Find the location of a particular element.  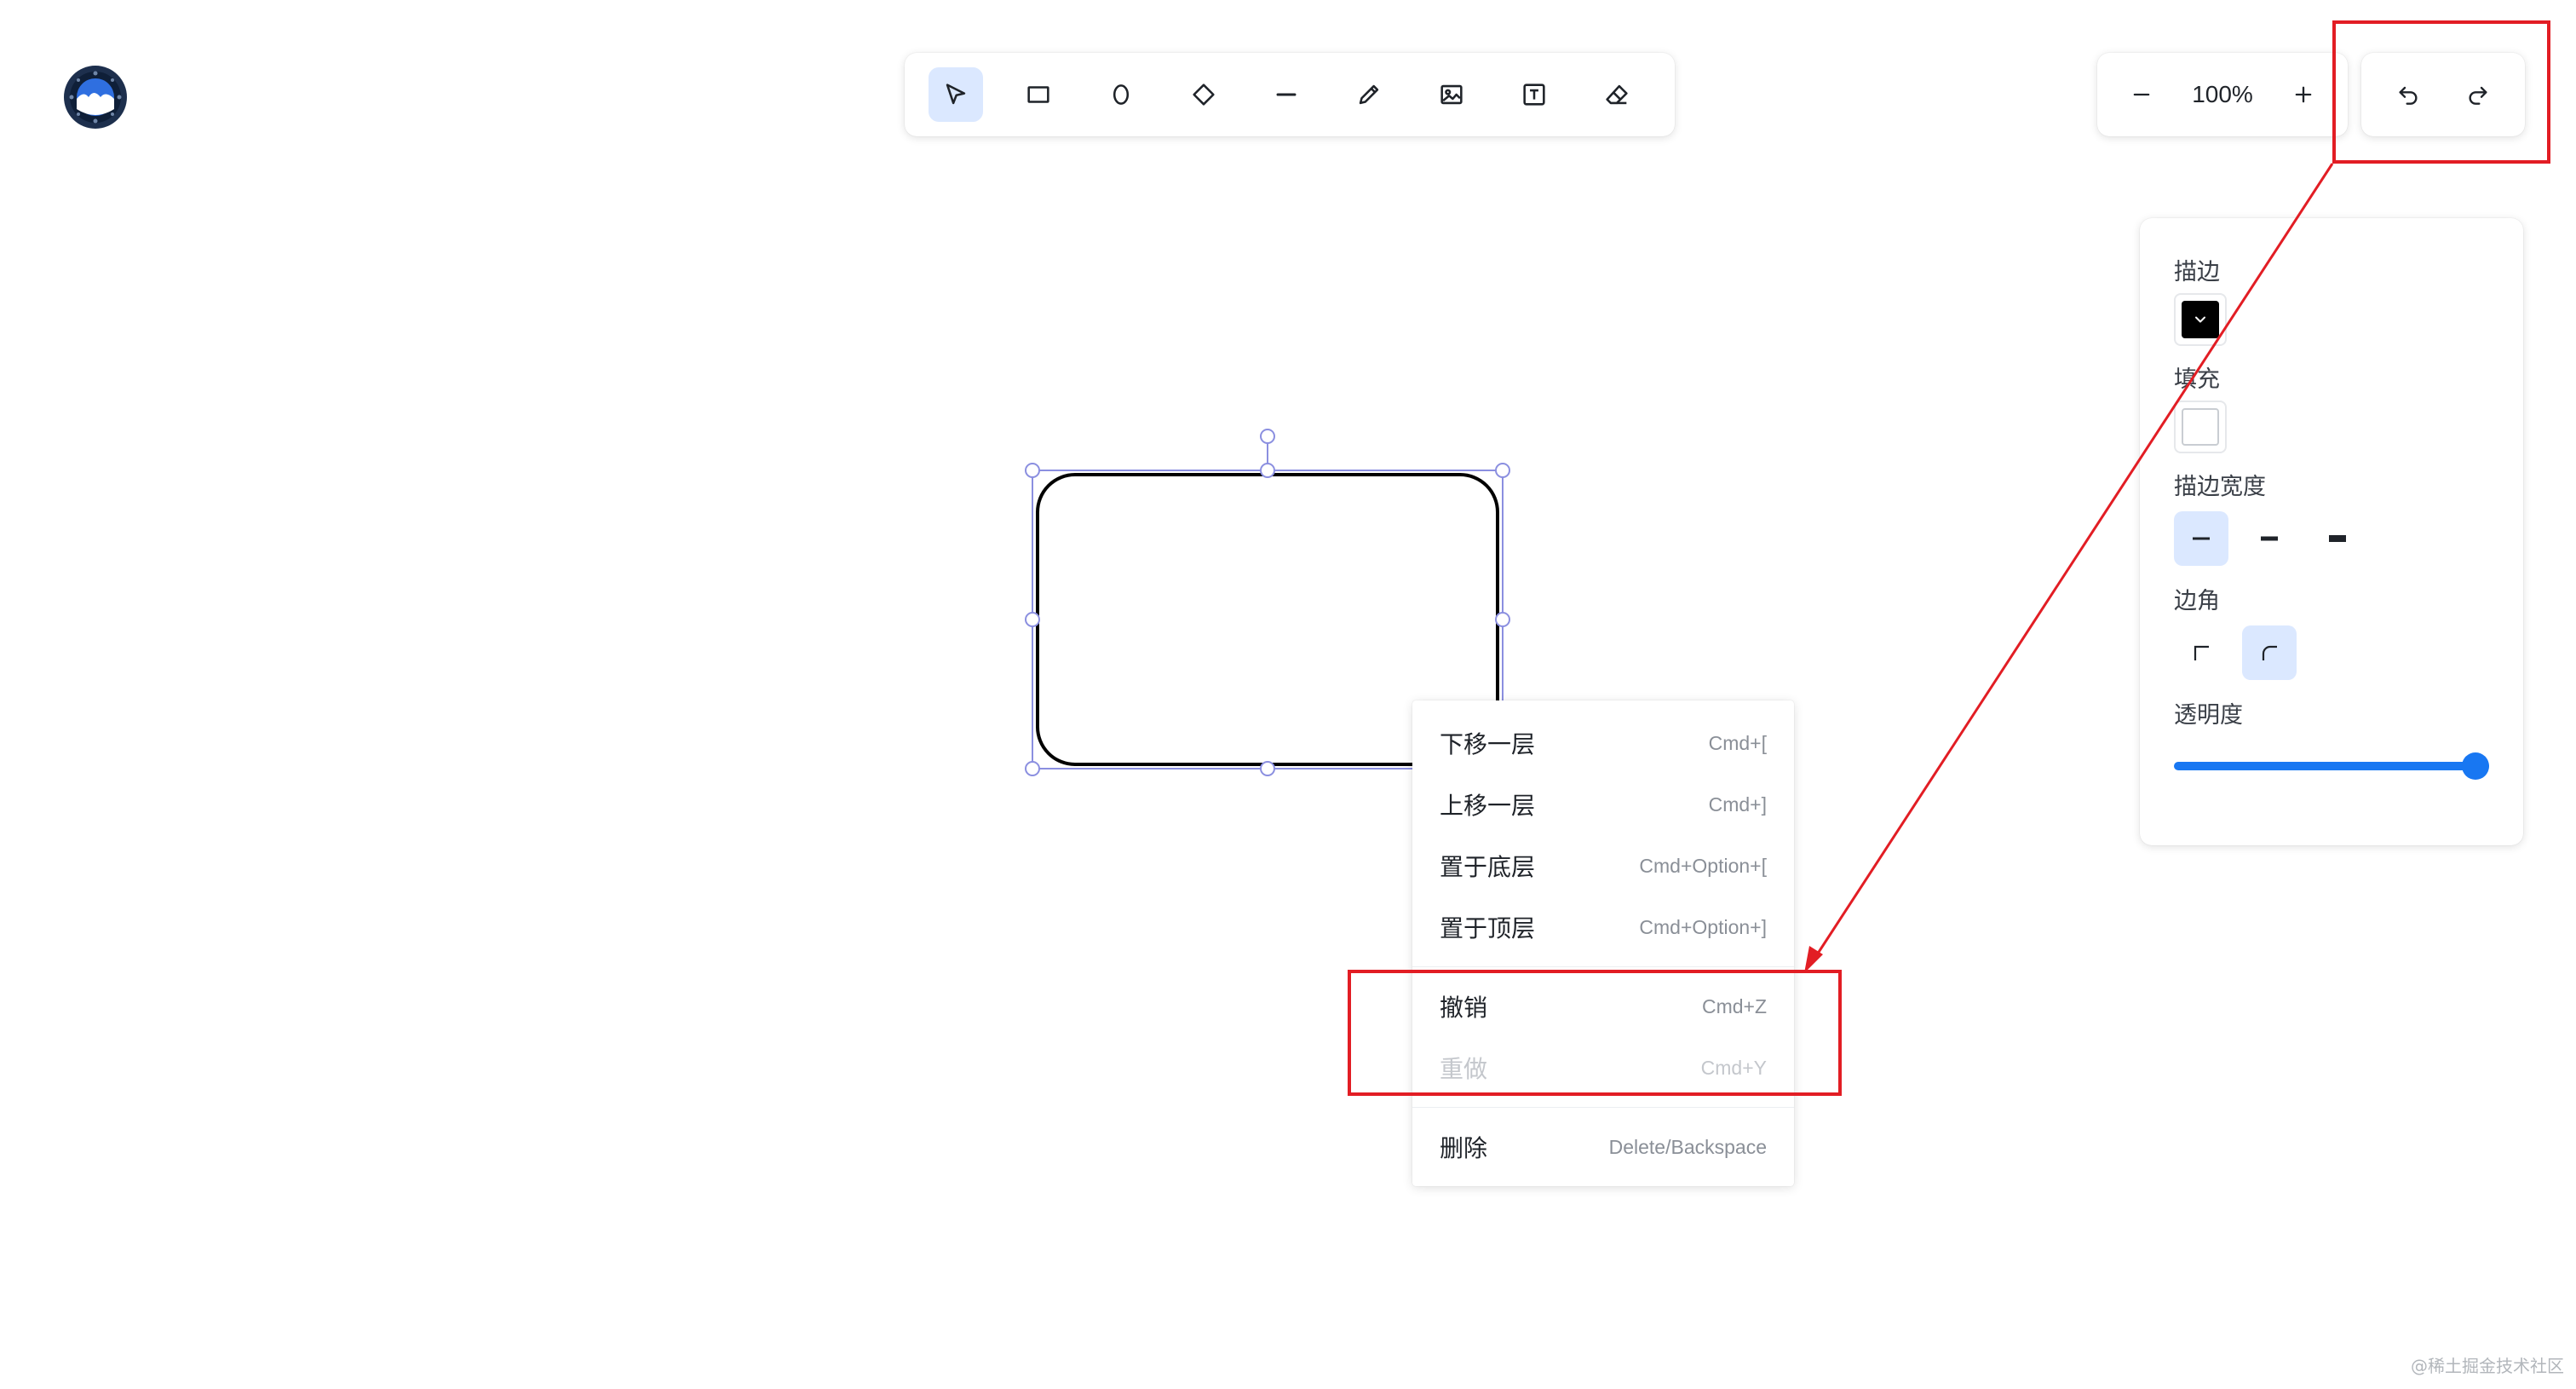

cursor-arrow-icon is located at coordinates (956, 95).